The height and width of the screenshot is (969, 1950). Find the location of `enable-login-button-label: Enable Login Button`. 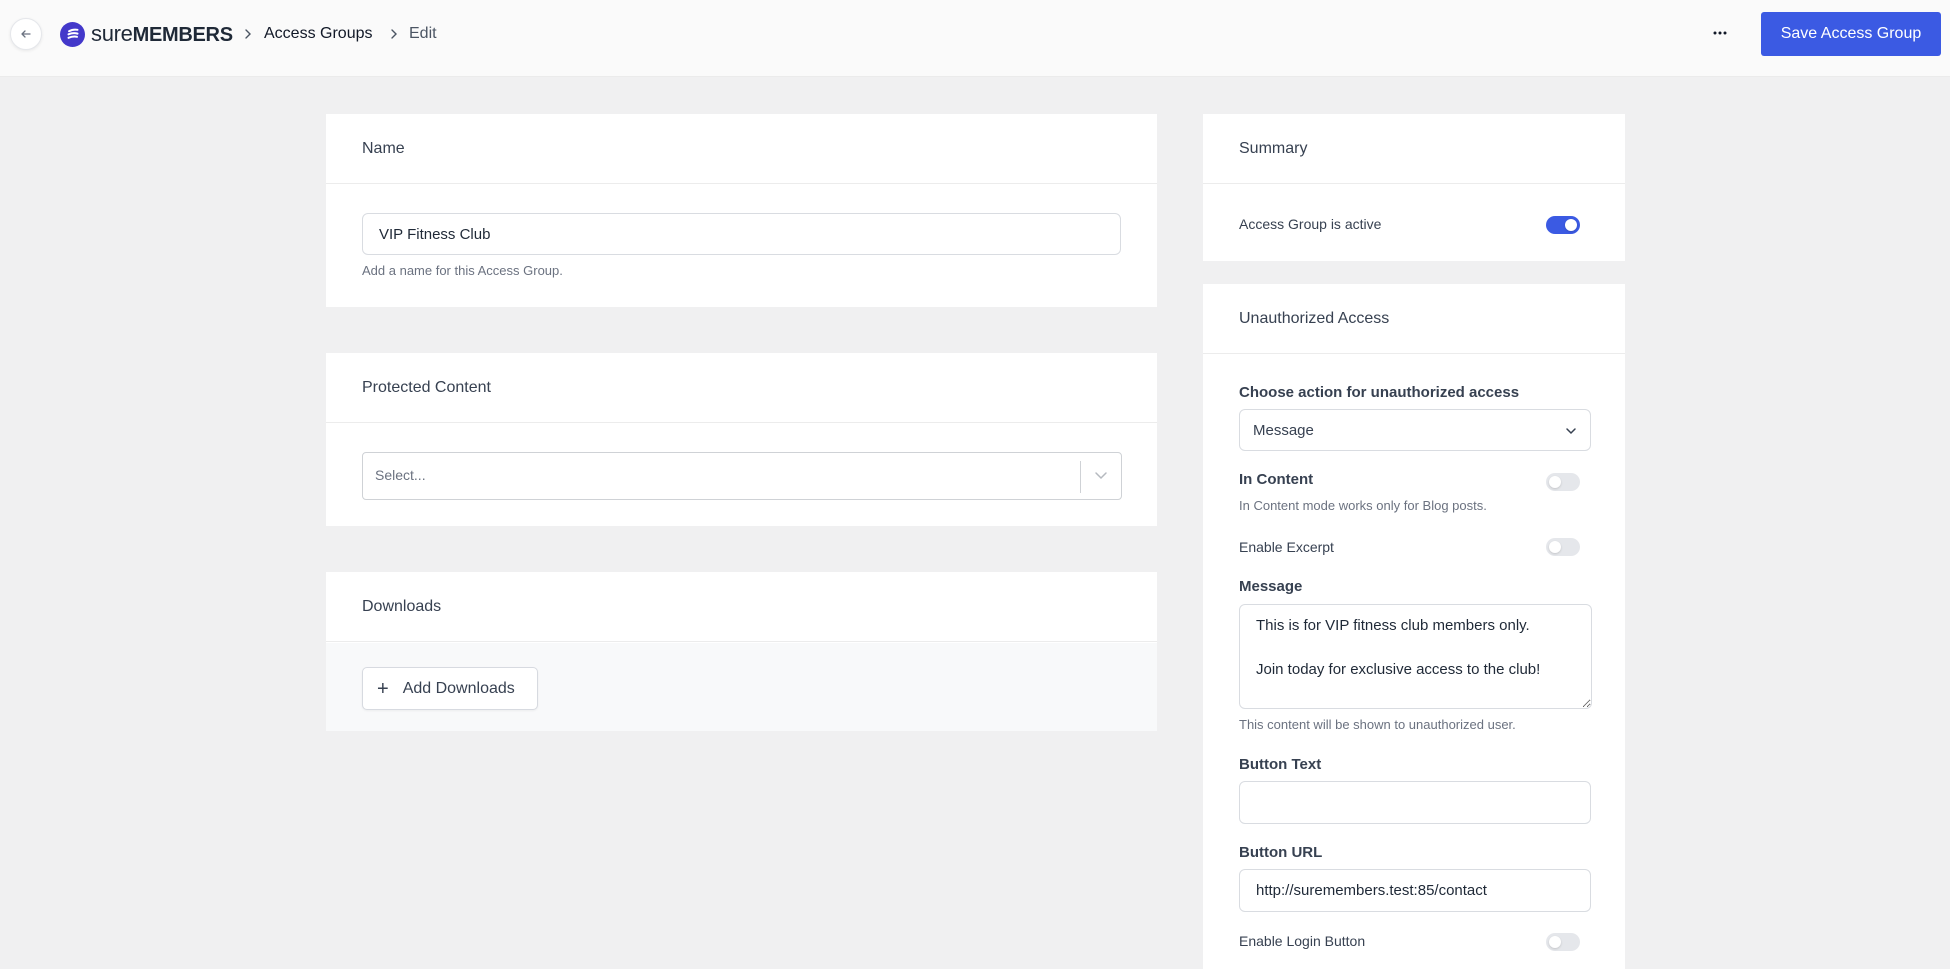

enable-login-button-label: Enable Login Button is located at coordinates (1302, 941).